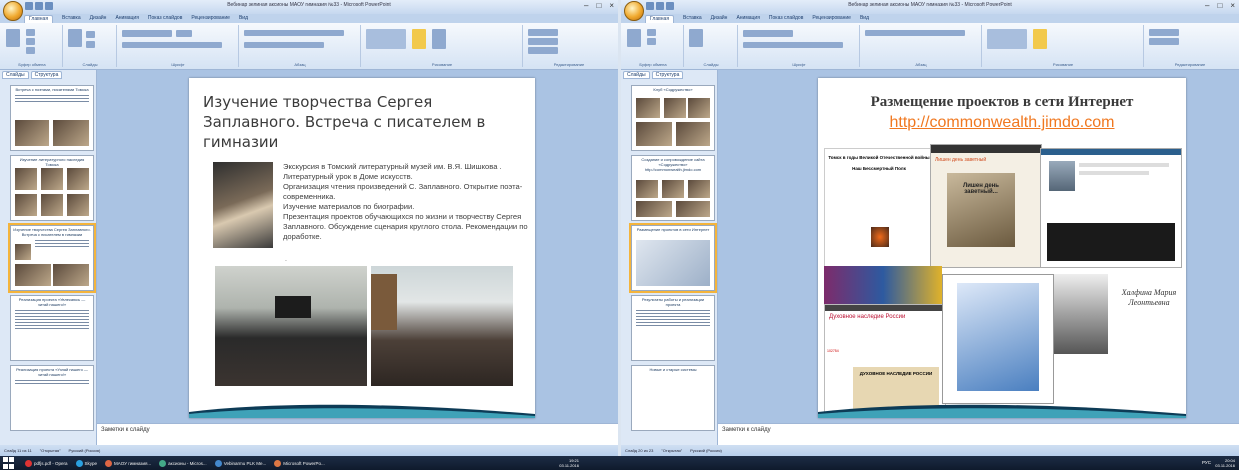 The width and height of the screenshot is (1239, 470). What do you see at coordinates (669, 398) in the screenshot?
I see `slide-thumbnail: Новые и старые системы` at bounding box center [669, 398].